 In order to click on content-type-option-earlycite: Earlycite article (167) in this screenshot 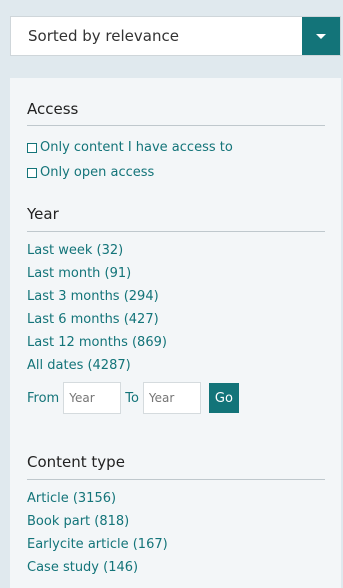, I will do `click(97, 544)`.